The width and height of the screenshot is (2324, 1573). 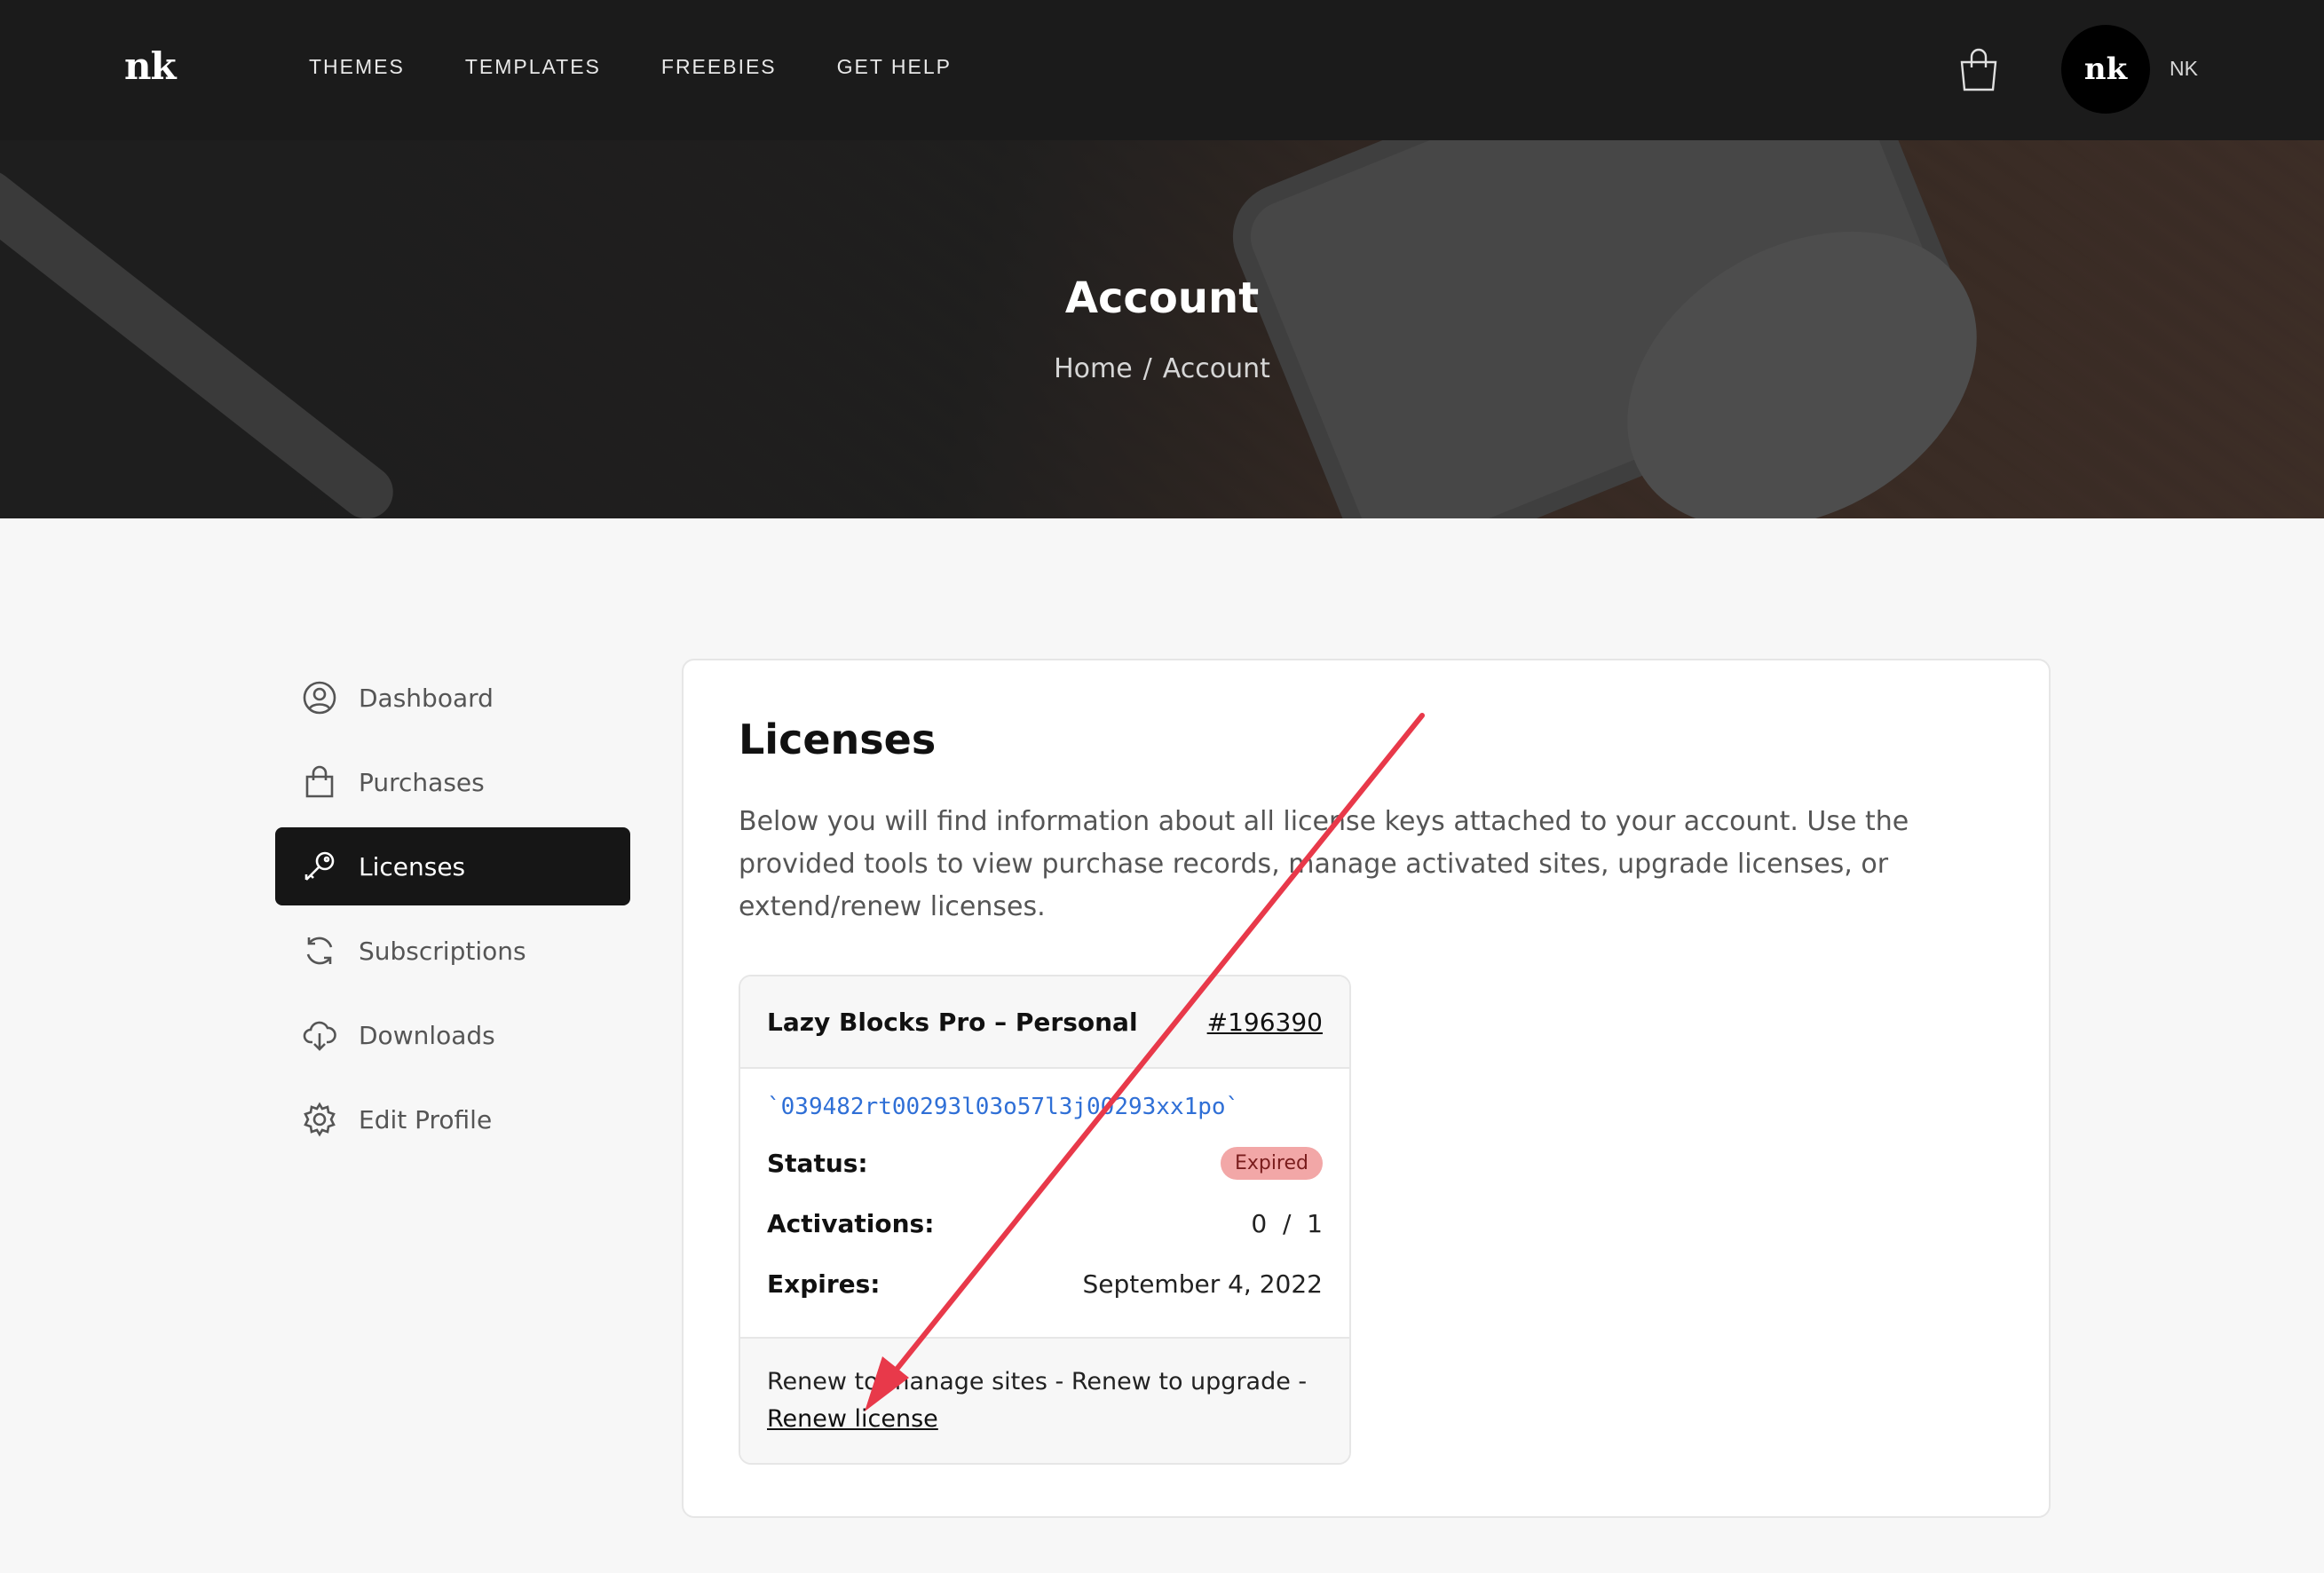 I want to click on site-logo: nk, so click(x=150, y=66).